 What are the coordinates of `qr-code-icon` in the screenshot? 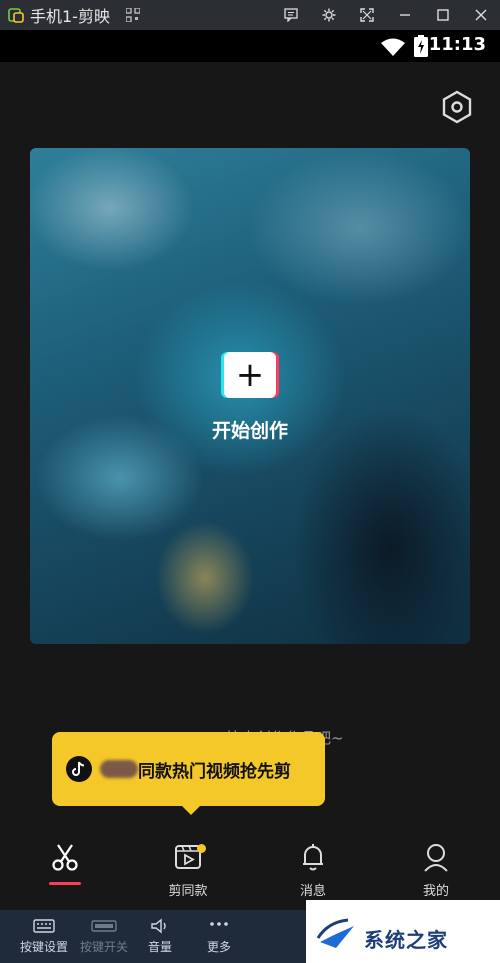 It's located at (132, 15).